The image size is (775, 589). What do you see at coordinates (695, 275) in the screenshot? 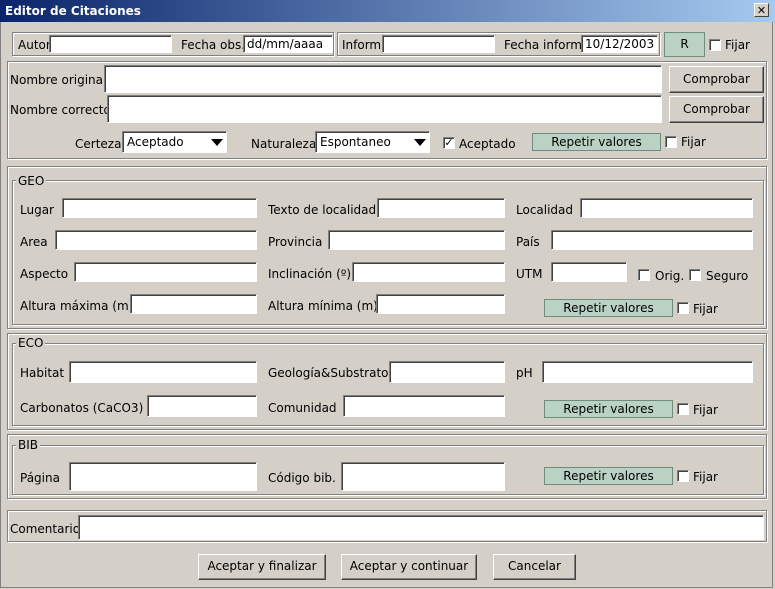
I see `seguro-checkbox` at bounding box center [695, 275].